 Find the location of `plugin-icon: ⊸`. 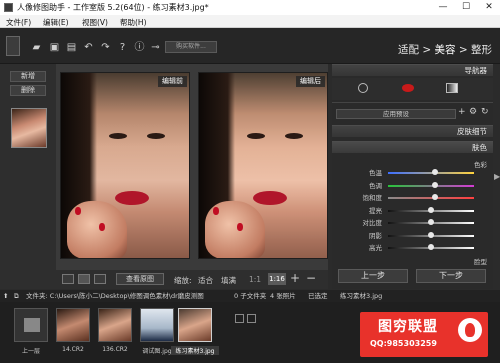

plugin-icon: ⊸ is located at coordinates (155, 47).